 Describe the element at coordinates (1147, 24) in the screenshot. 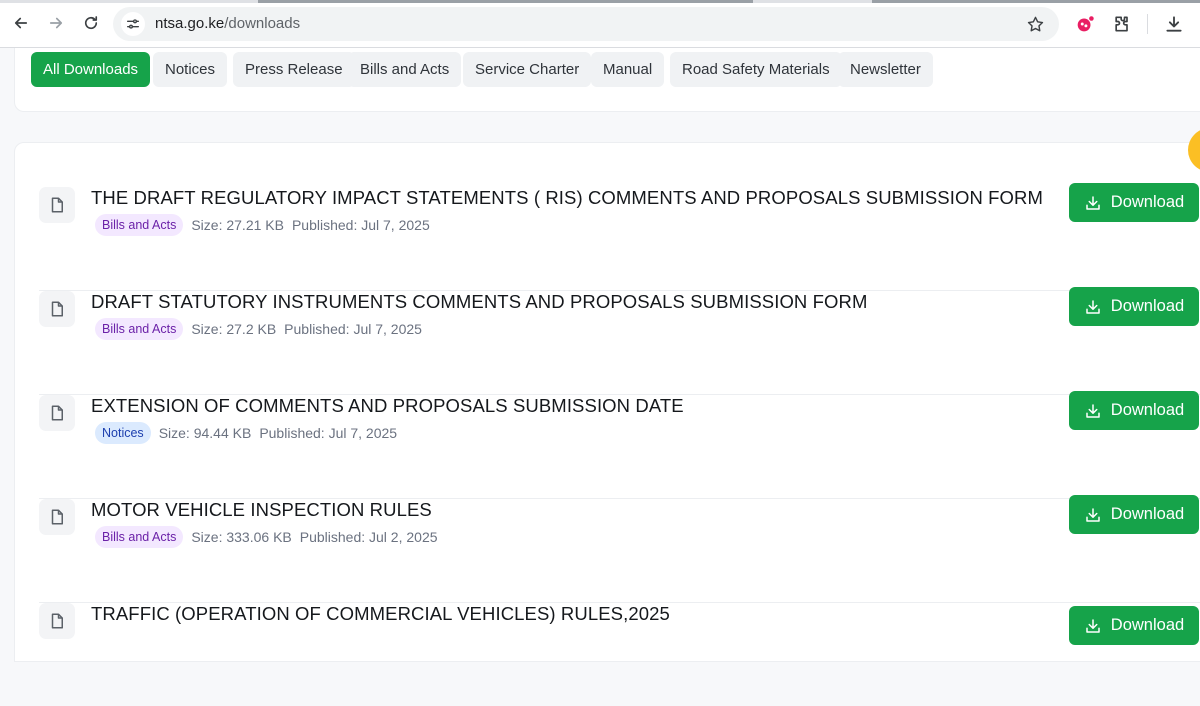

I see `toolbar-separator` at that location.